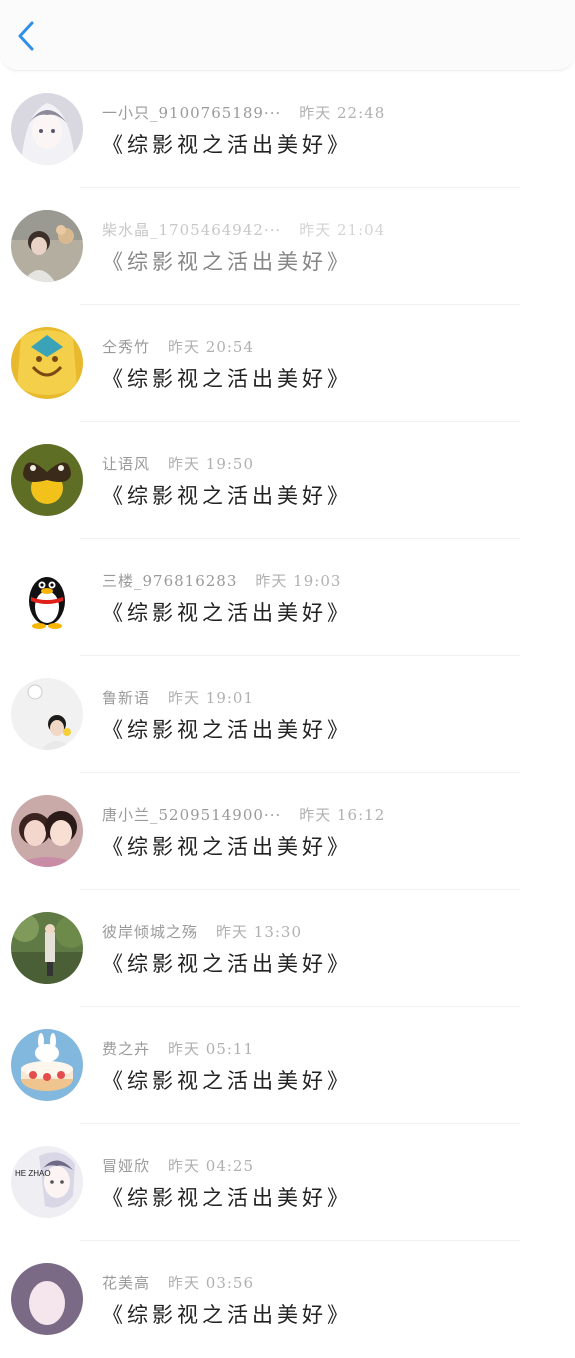 The image size is (575, 1358). I want to click on chevron-left-icon, so click(26, 36).